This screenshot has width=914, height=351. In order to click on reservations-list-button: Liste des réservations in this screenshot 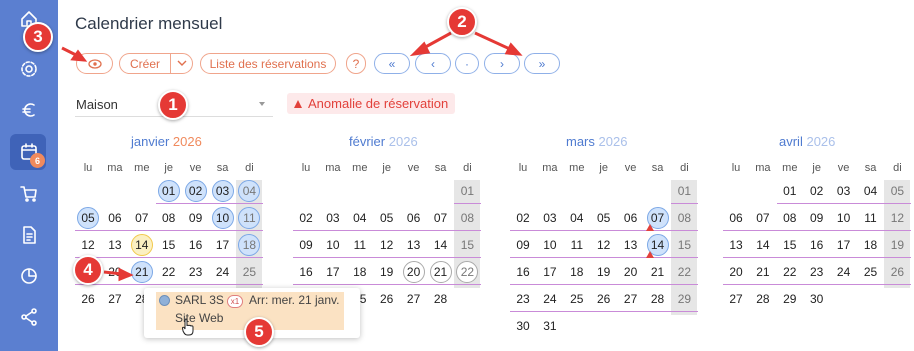, I will do `click(268, 63)`.